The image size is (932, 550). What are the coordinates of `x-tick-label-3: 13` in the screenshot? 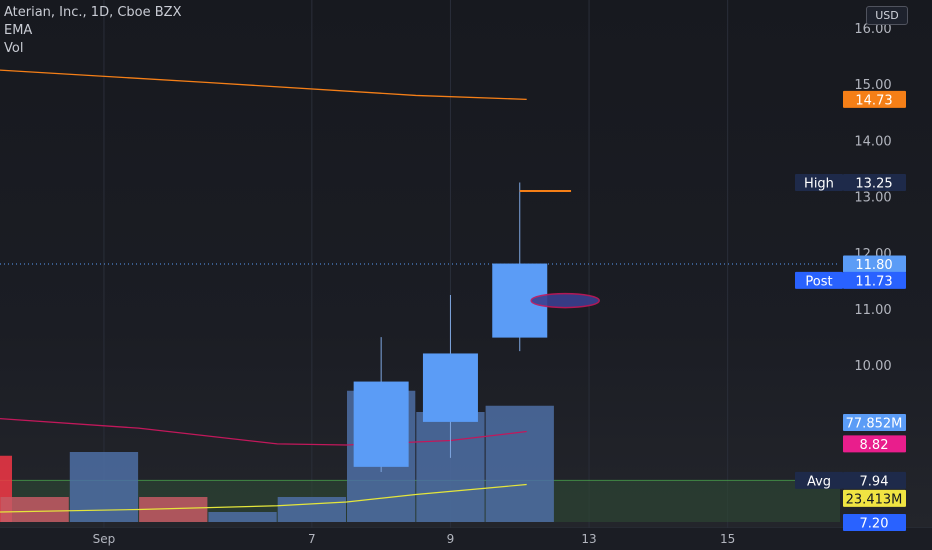 It's located at (588, 539).